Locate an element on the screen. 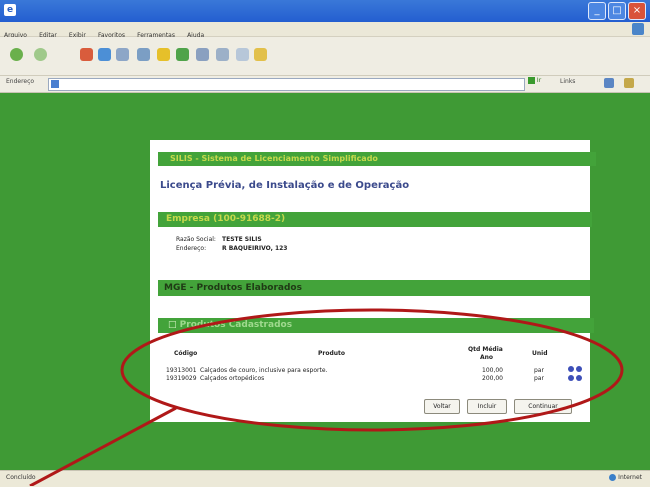 The height and width of the screenshot is (487, 650). produtos-elaborados-header: MGE - Produtos Elaborados is located at coordinates (374, 288).